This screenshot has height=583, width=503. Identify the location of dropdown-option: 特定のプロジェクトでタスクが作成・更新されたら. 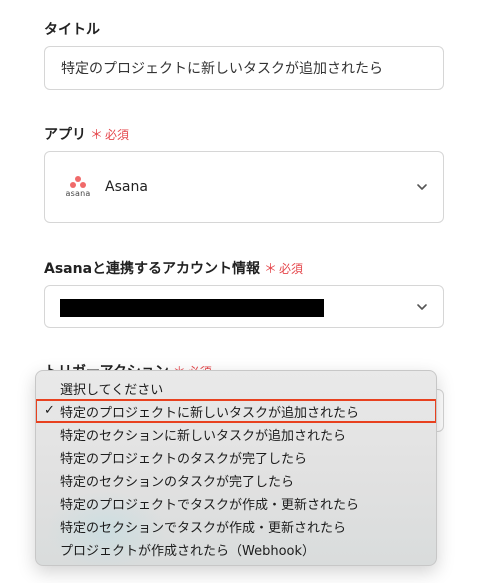
(236, 503).